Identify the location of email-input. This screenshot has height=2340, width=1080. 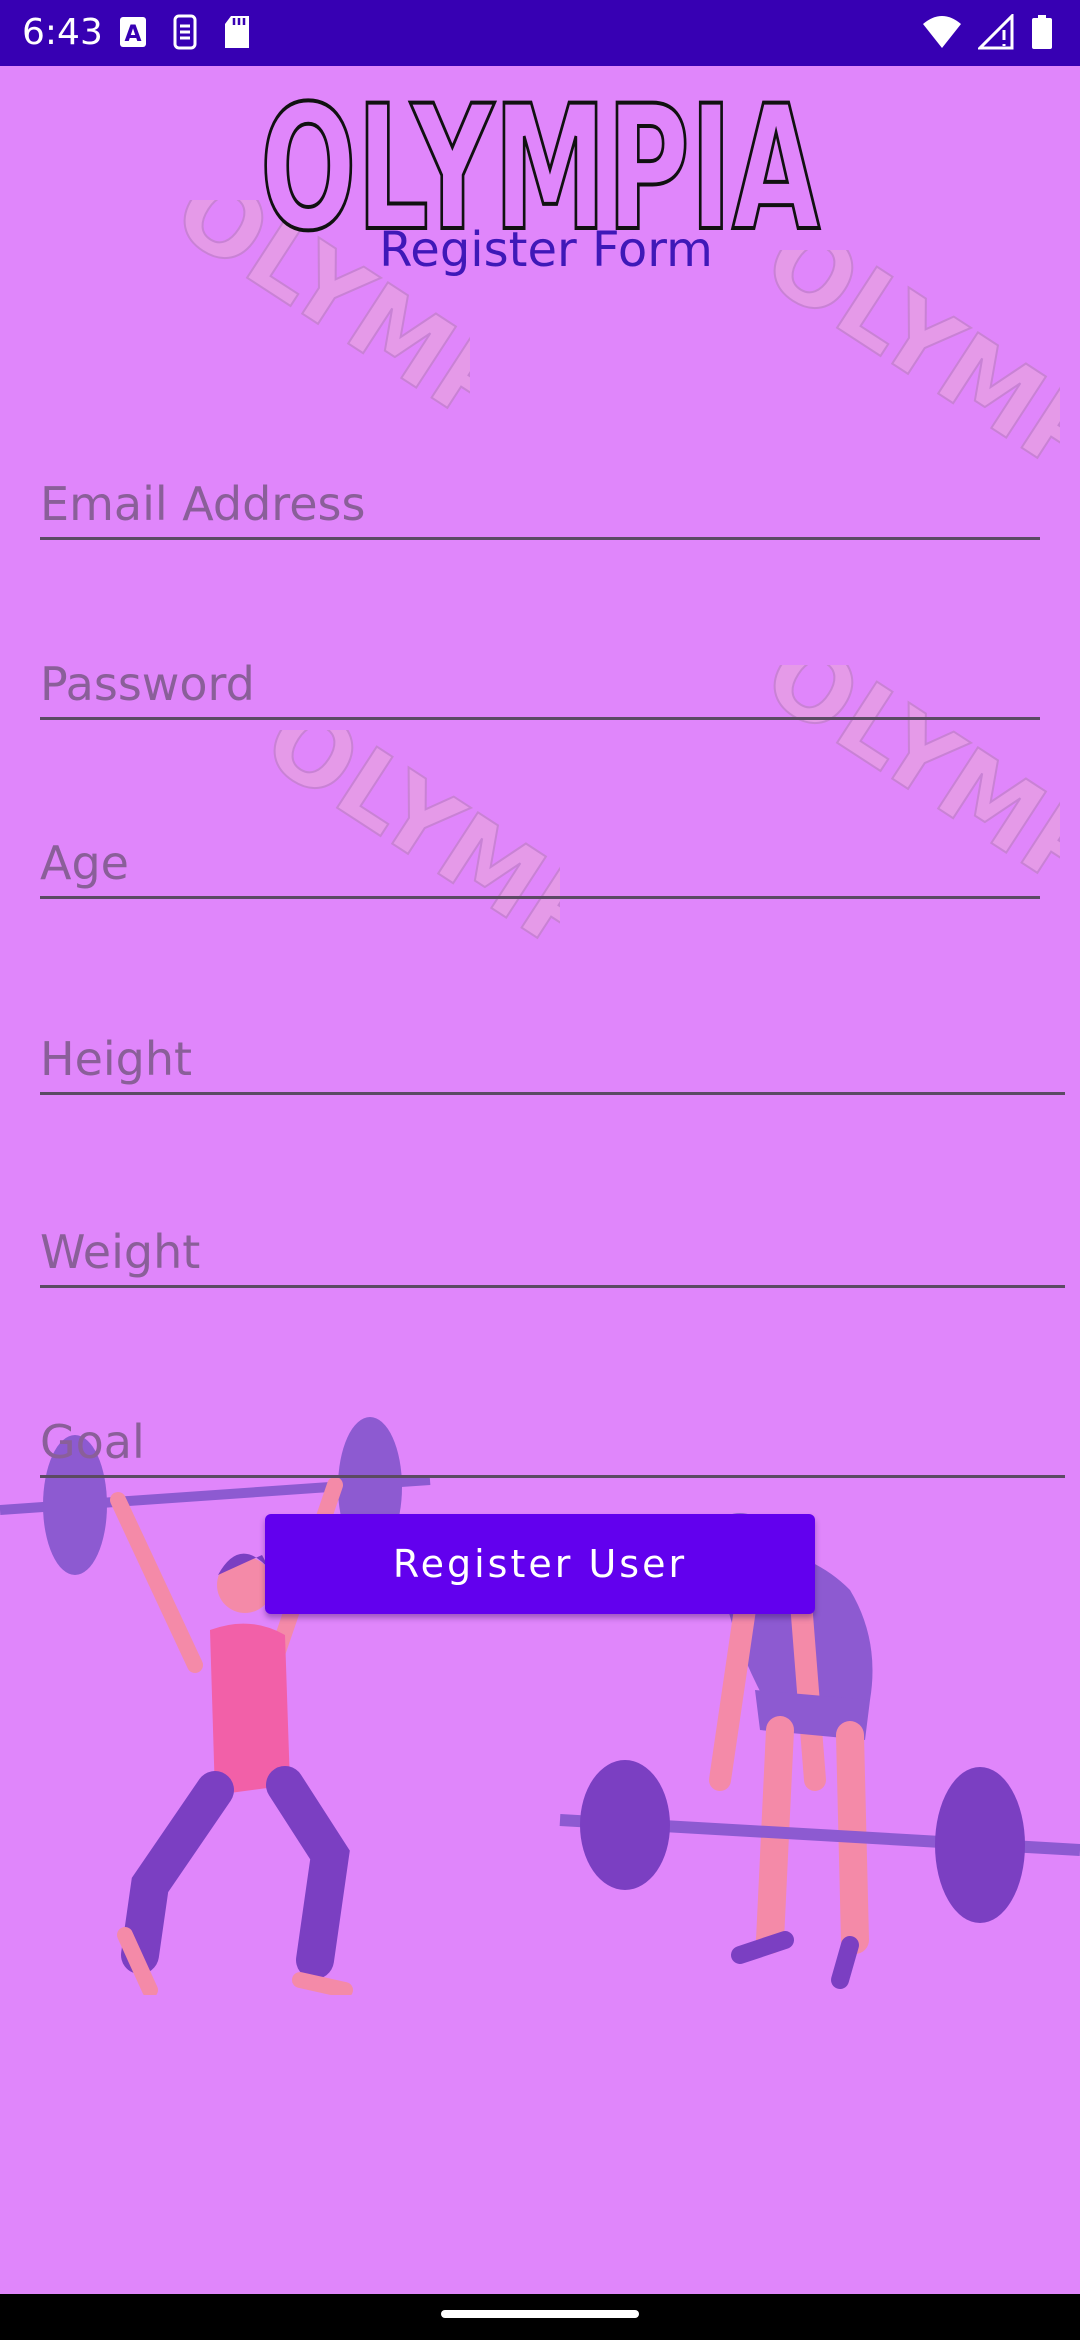
(540, 503).